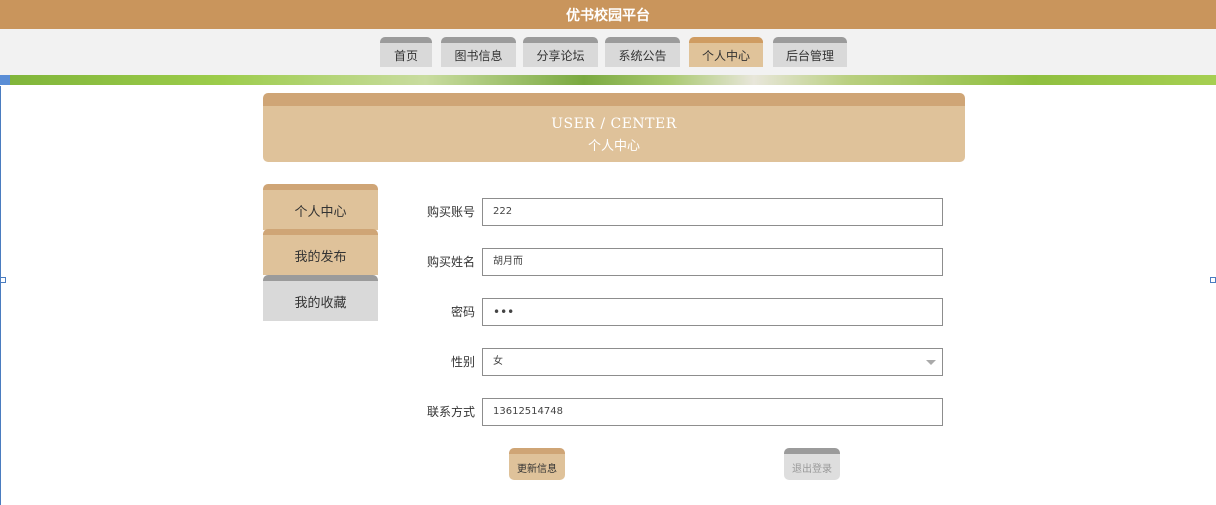  I want to click on gender-label: 性别, so click(462, 362).